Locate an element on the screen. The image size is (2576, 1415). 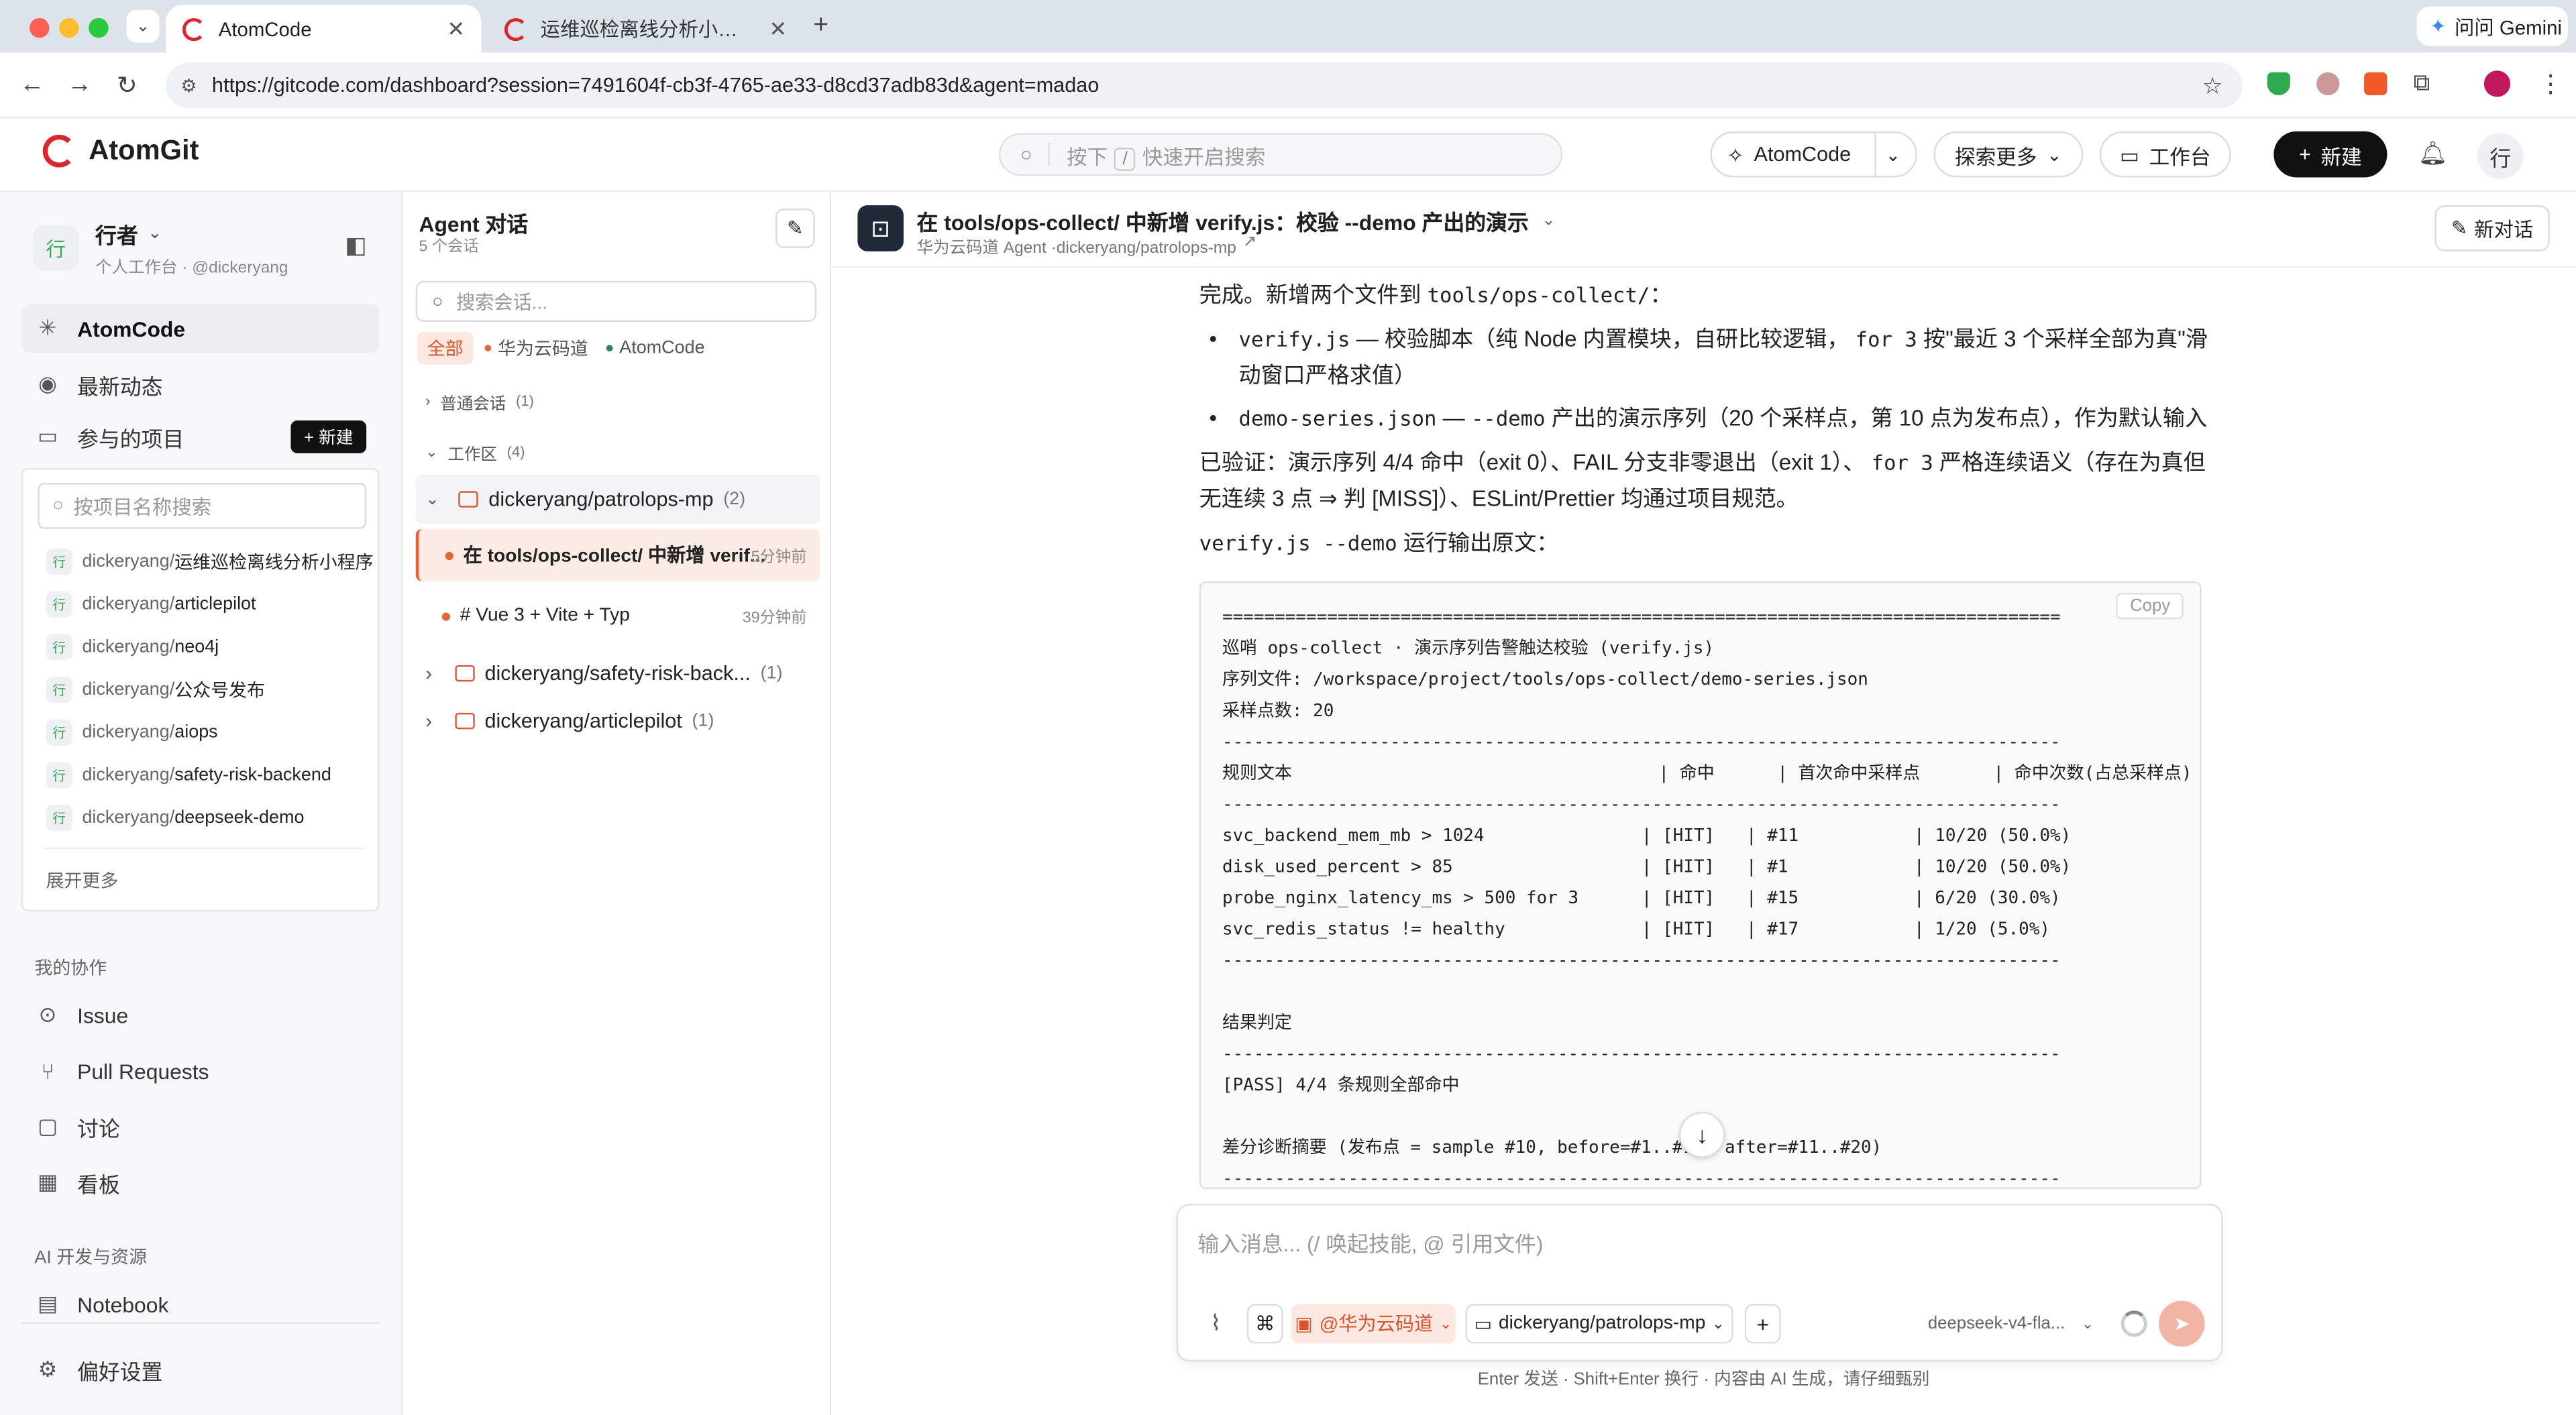
command-skill-icon: ⌘ is located at coordinates (1264, 1324).